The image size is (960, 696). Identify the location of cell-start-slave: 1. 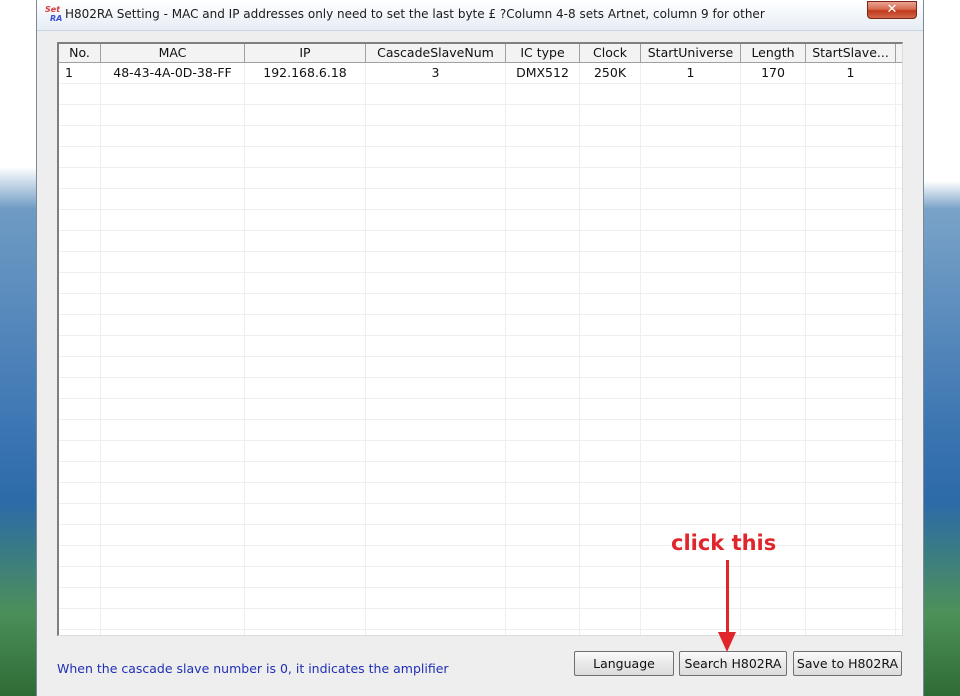
(851, 73).